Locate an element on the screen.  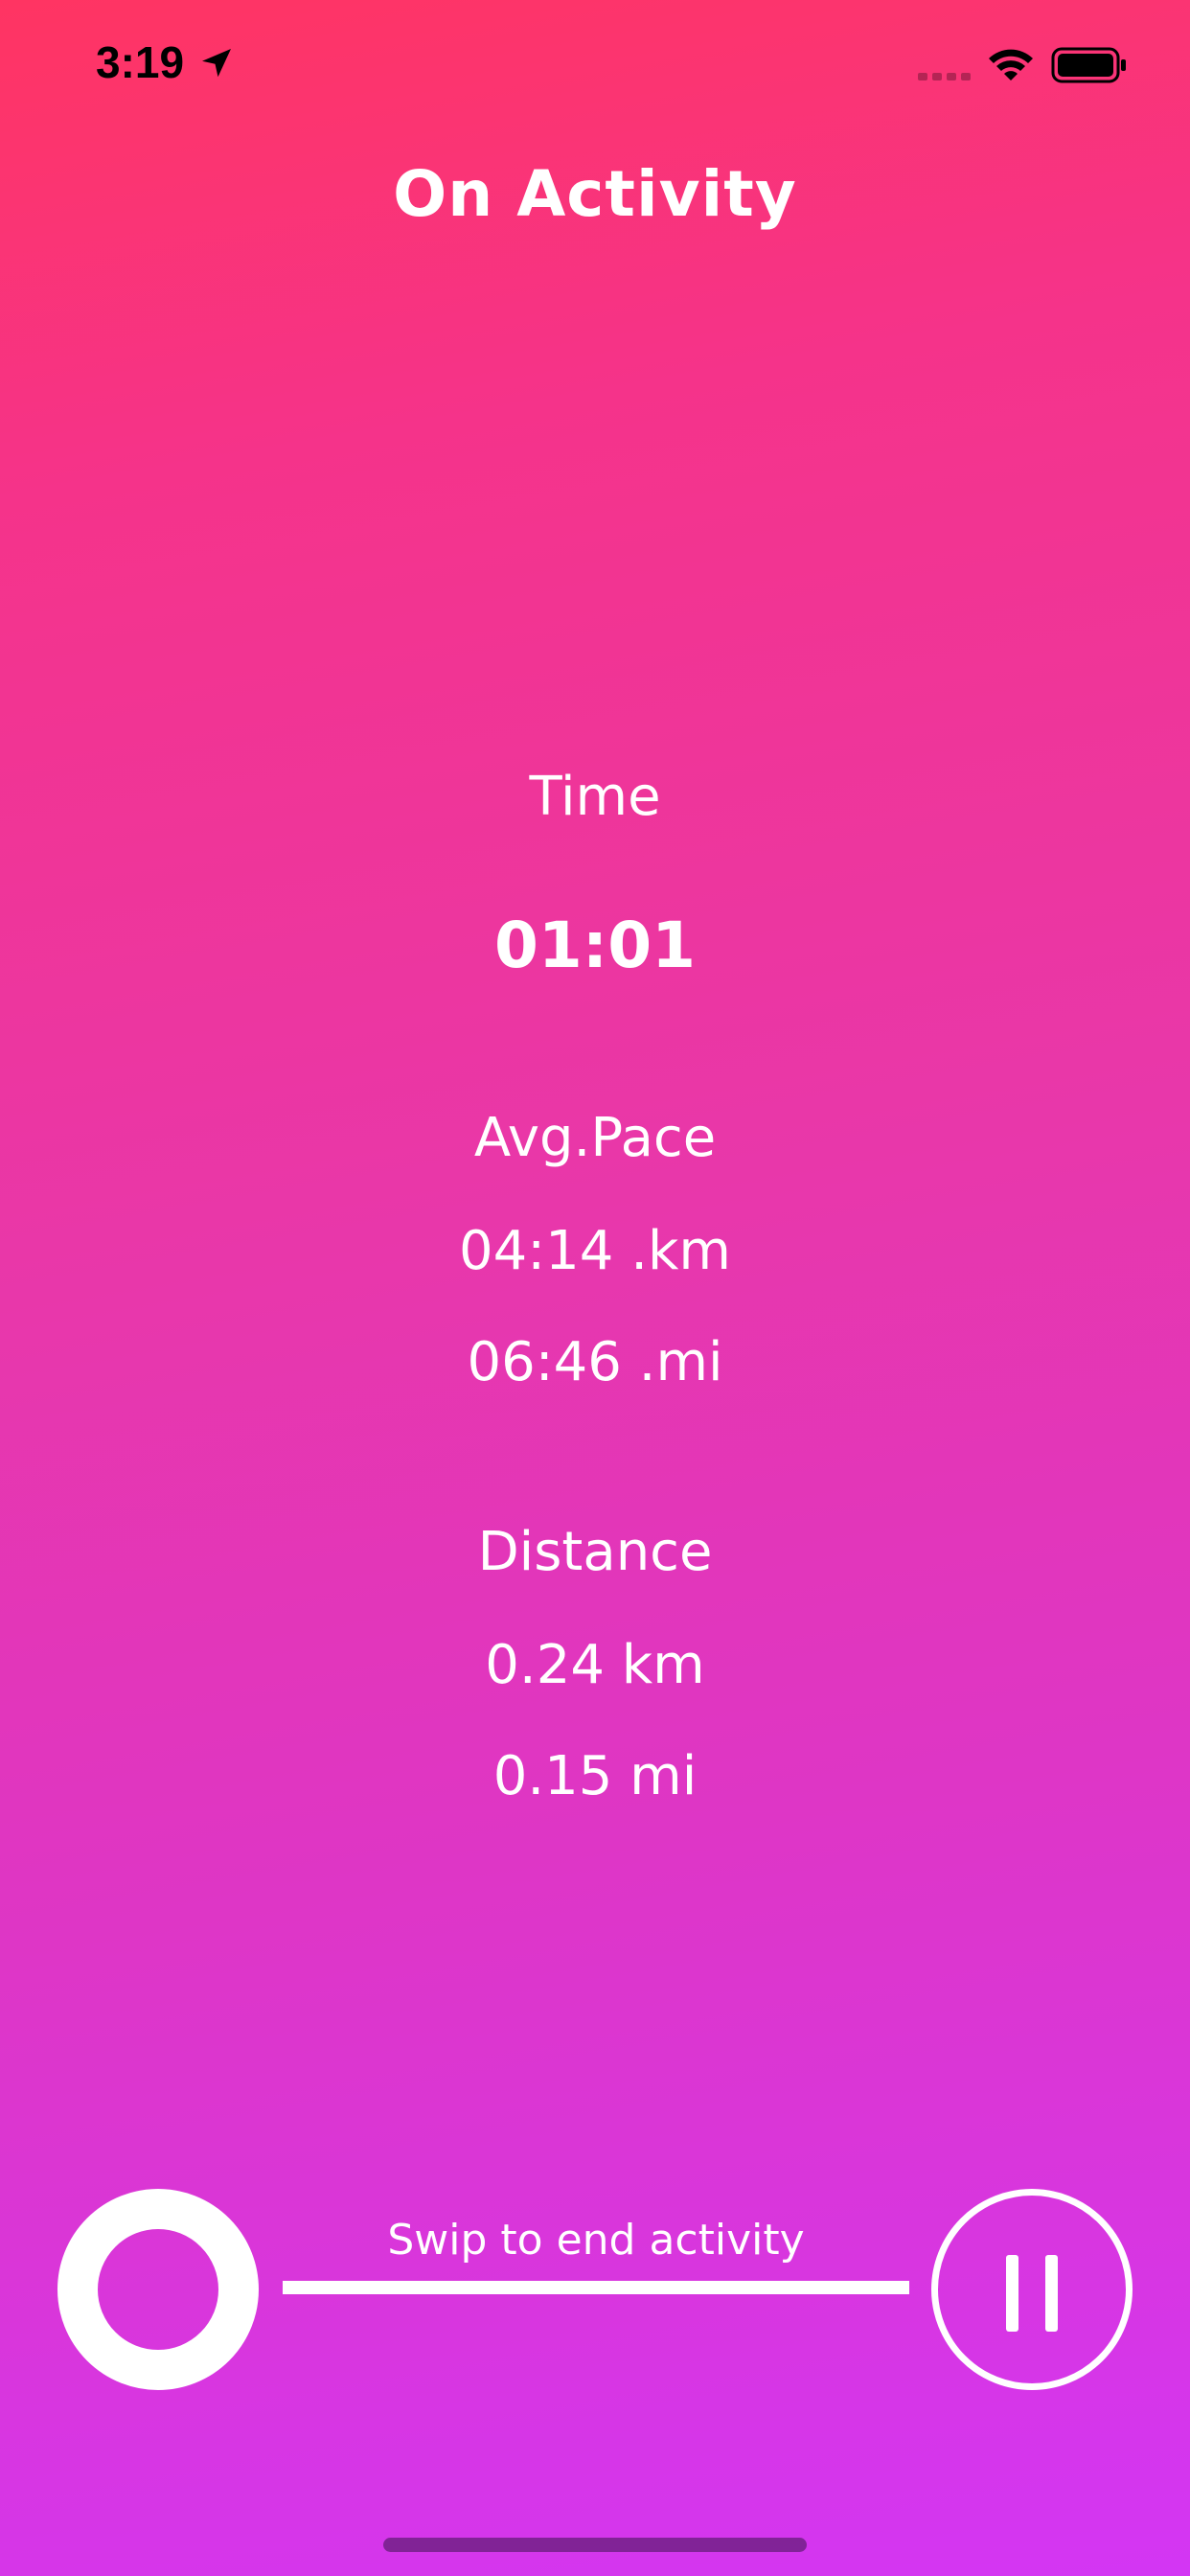
avg-pace-label: Avg.Pace is located at coordinates (595, 1138).